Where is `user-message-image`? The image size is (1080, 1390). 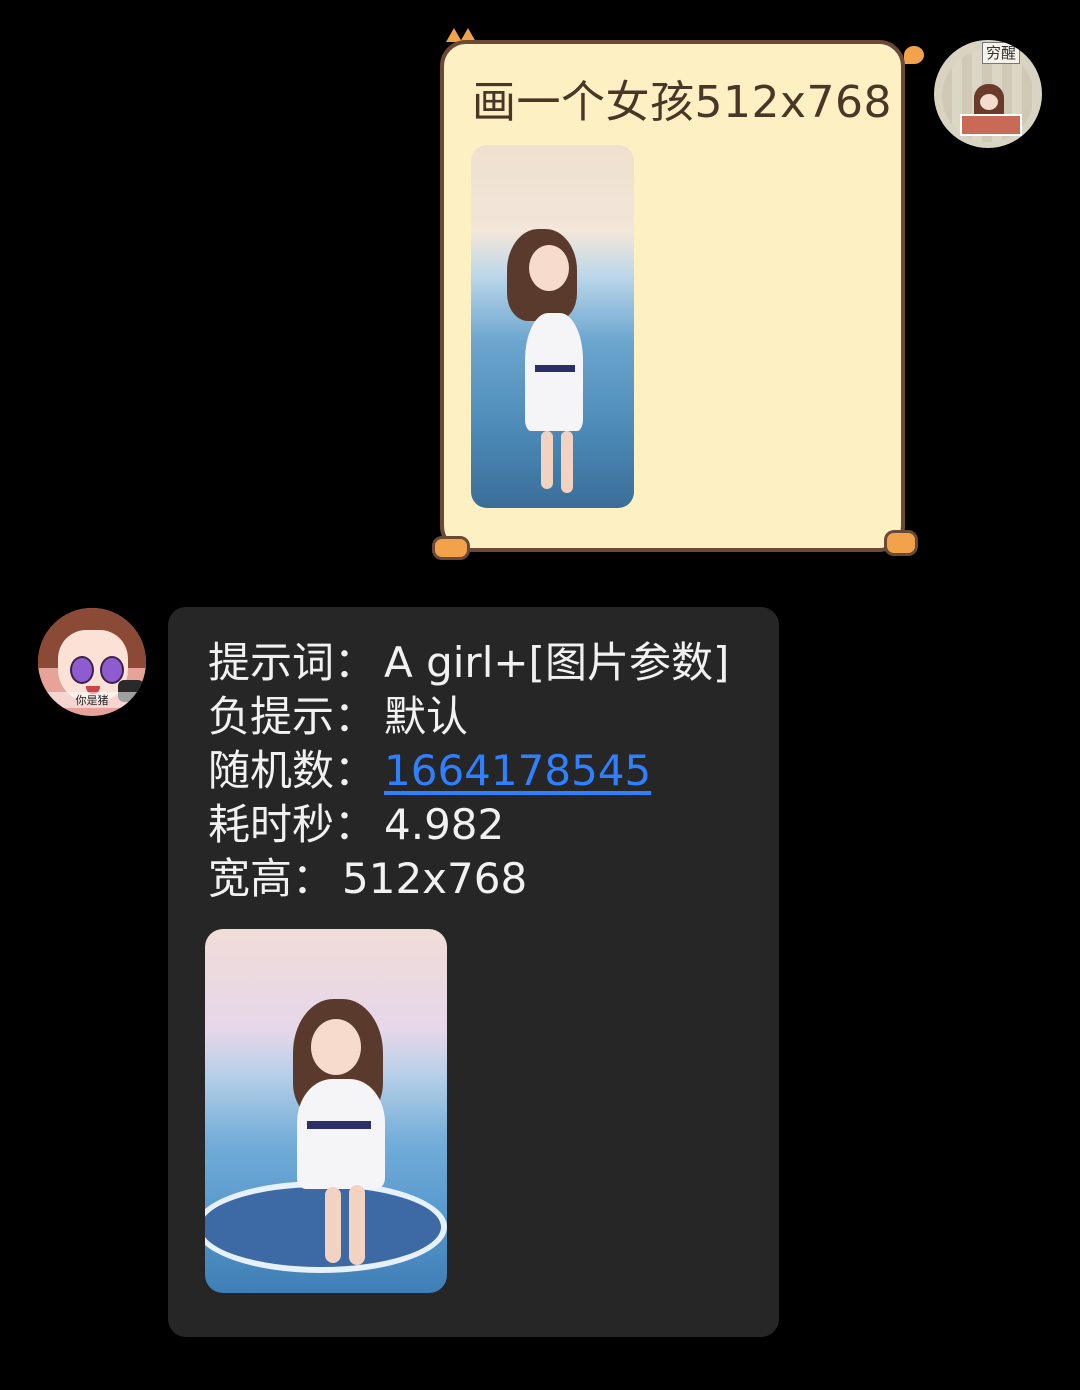 user-message-image is located at coordinates (552, 326).